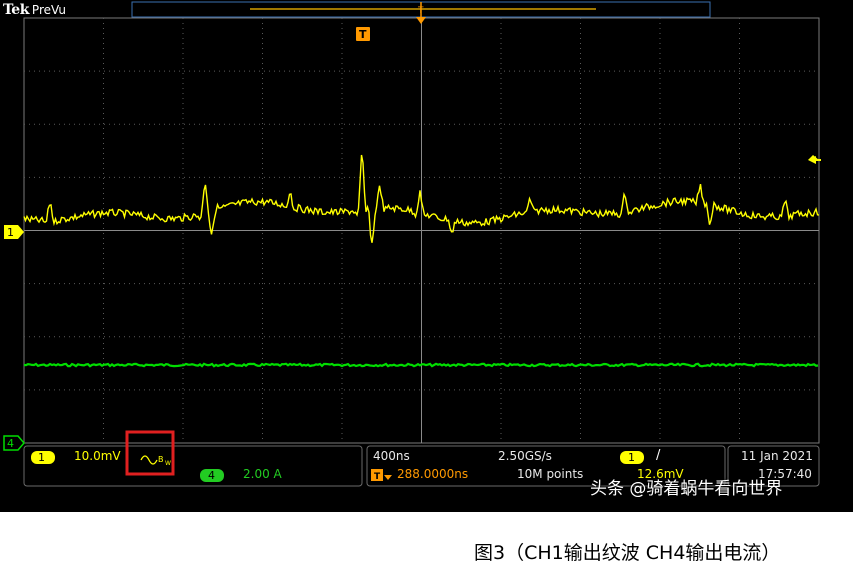 The width and height of the screenshot is (853, 570). What do you see at coordinates (10, 232) in the screenshot?
I see `svg-text: 1` at bounding box center [10, 232].